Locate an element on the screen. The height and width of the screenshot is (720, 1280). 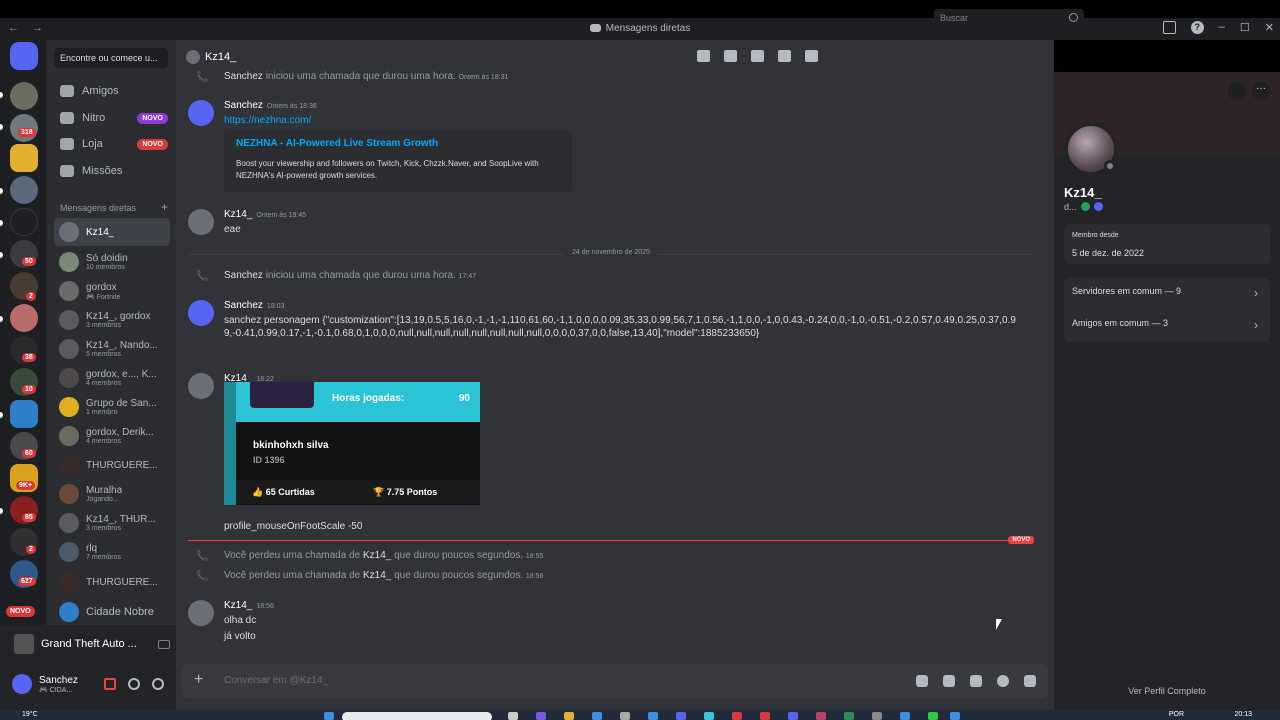
gear-icon is located at coordinates (158, 684).